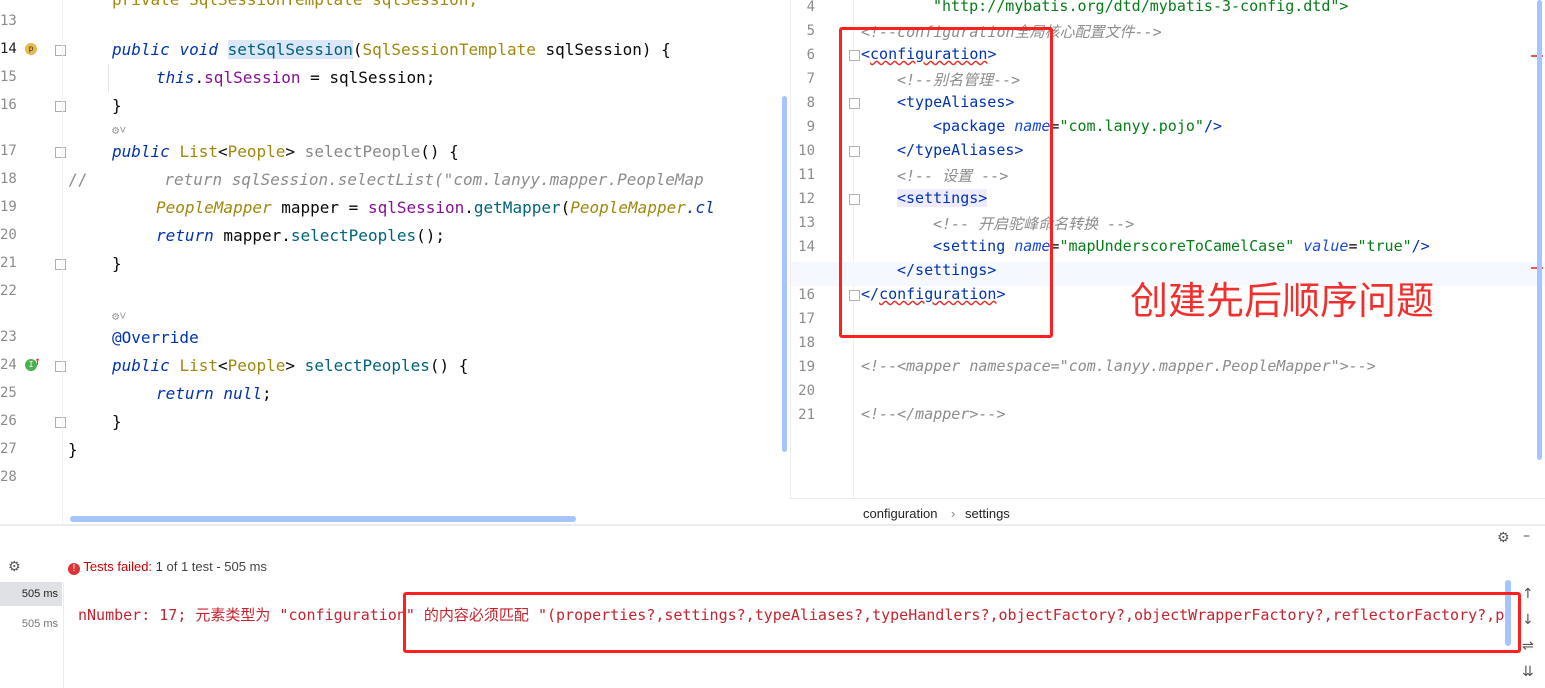 Image resolution: width=1545 pixels, height=688 pixels. Describe the element at coordinates (810, 55) in the screenshot. I see `line-number: 6` at that location.